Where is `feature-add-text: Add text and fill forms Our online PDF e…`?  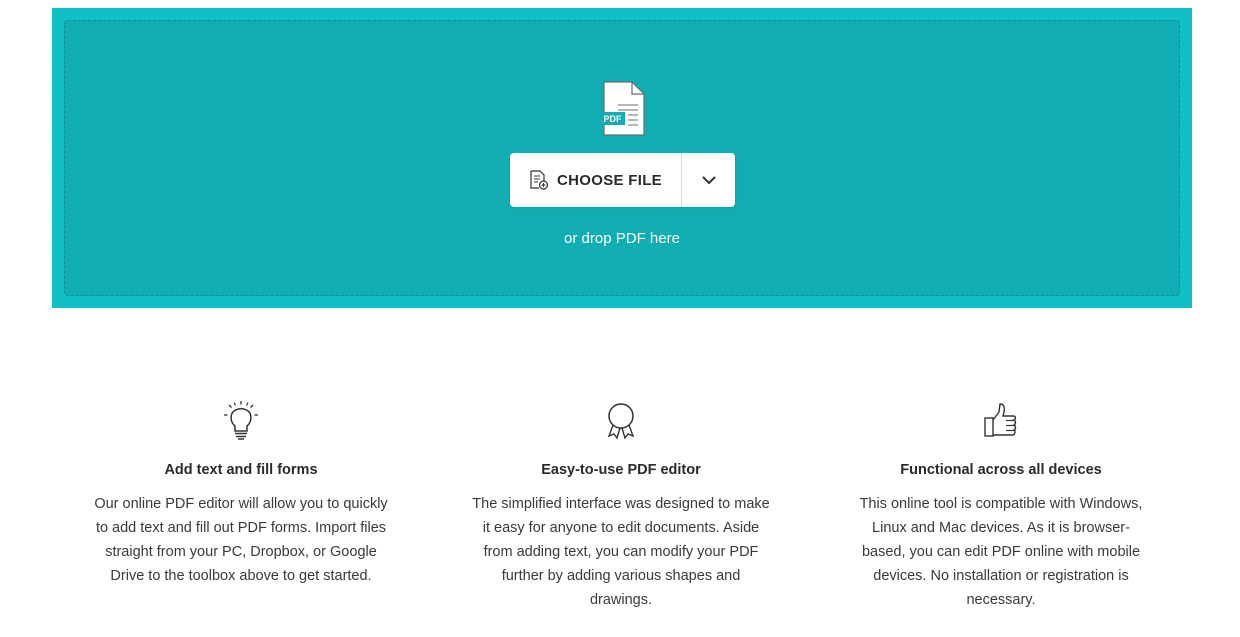
feature-add-text: Add text and fill forms Our online PDF e… is located at coordinates (241, 494).